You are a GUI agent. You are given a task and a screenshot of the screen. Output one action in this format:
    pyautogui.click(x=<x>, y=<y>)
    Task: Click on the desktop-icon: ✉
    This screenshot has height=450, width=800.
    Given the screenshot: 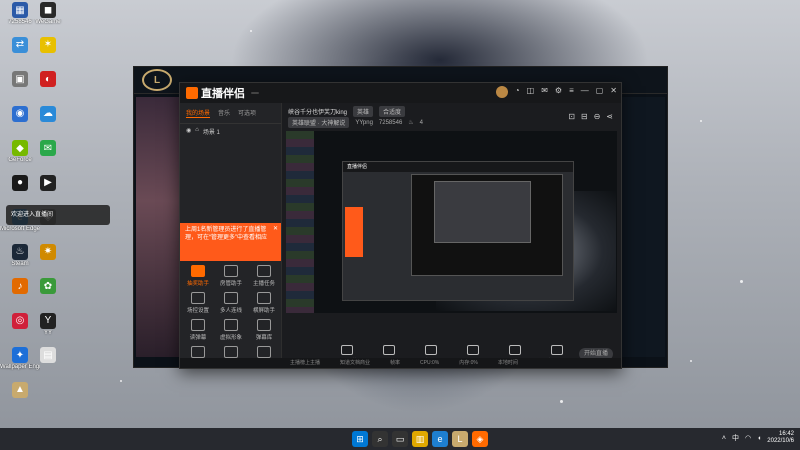 What is the action you would take?
    pyautogui.click(x=48, y=148)
    